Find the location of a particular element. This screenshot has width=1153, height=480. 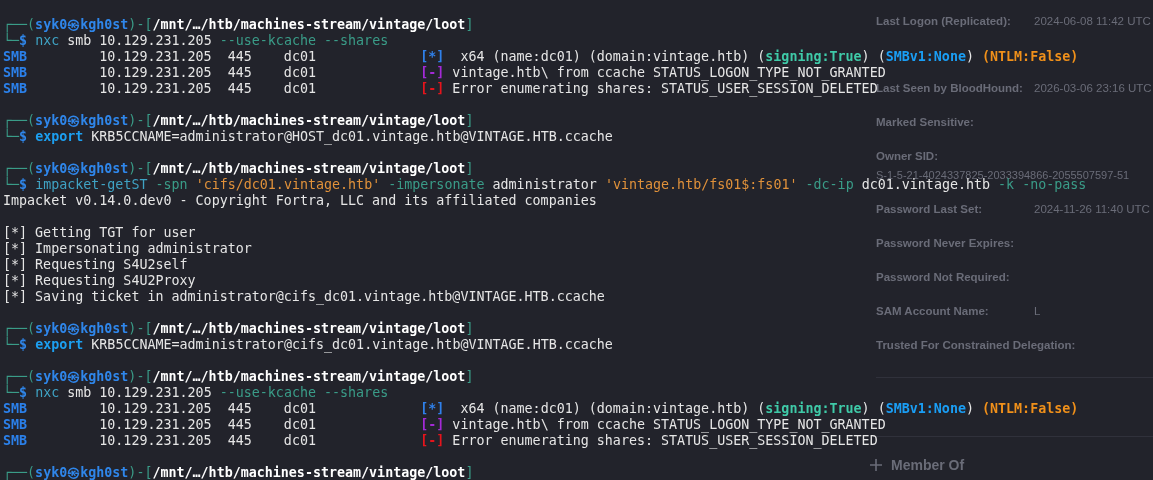

property-label: Password Not Required: is located at coordinates (943, 277).